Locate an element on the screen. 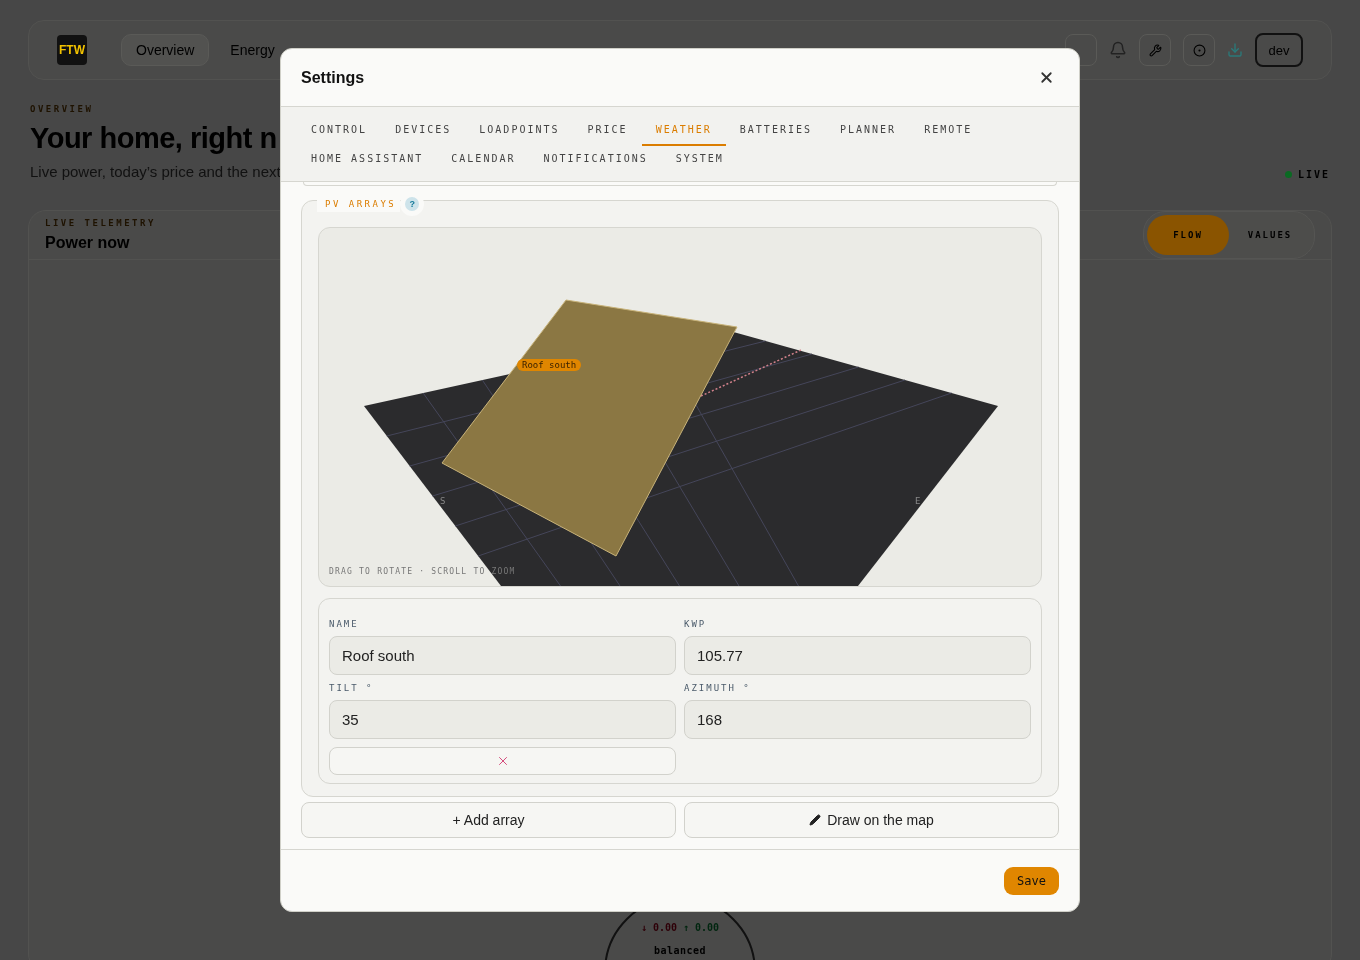 Image resolution: width=1360 pixels, height=960 pixels. compass-label: E is located at coordinates (918, 501).